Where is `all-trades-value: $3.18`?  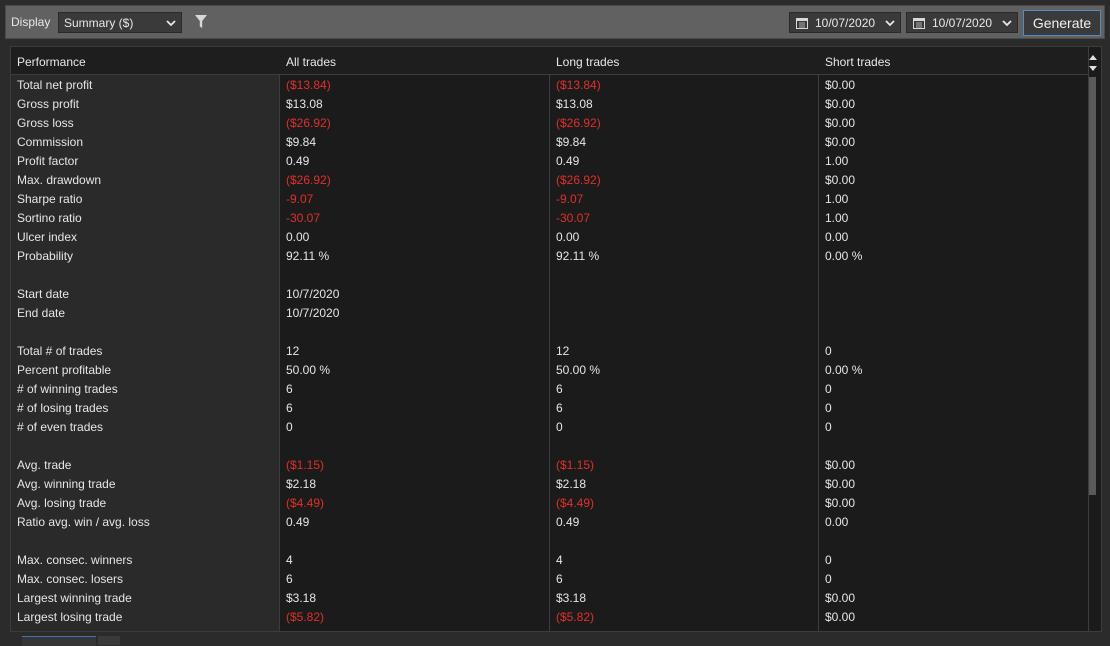 all-trades-value: $3.18 is located at coordinates (301, 598).